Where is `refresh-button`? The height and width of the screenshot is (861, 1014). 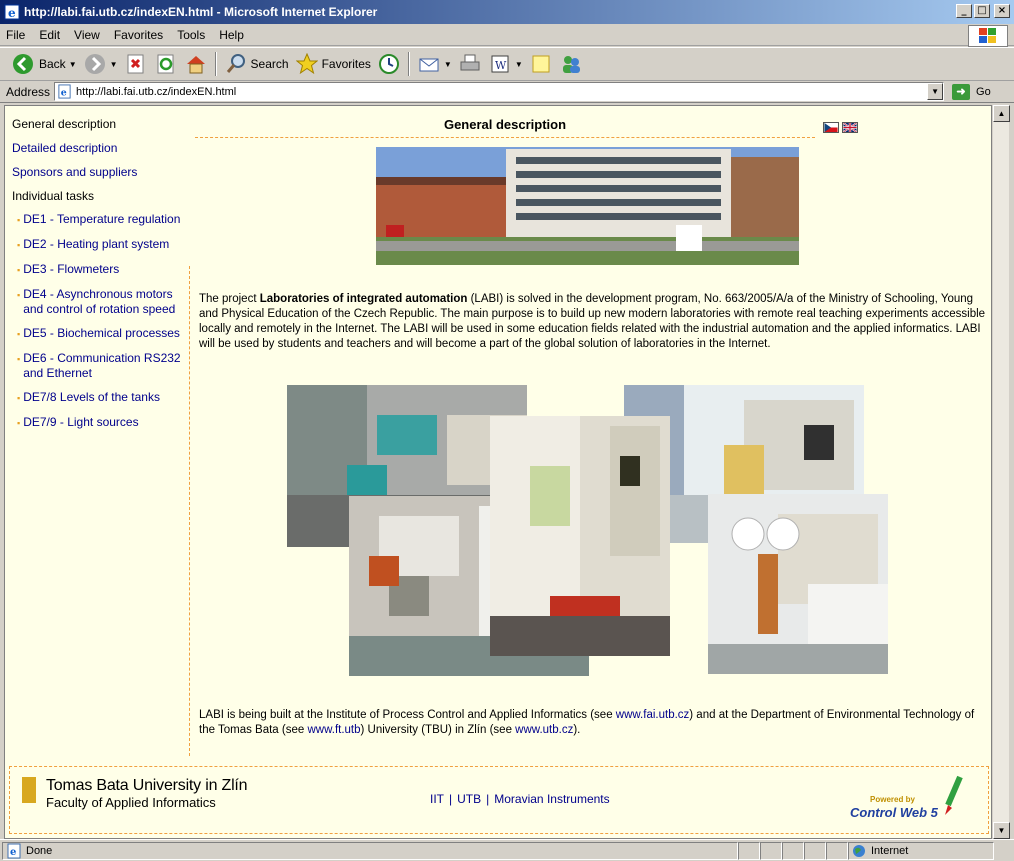 refresh-button is located at coordinates (166, 64).